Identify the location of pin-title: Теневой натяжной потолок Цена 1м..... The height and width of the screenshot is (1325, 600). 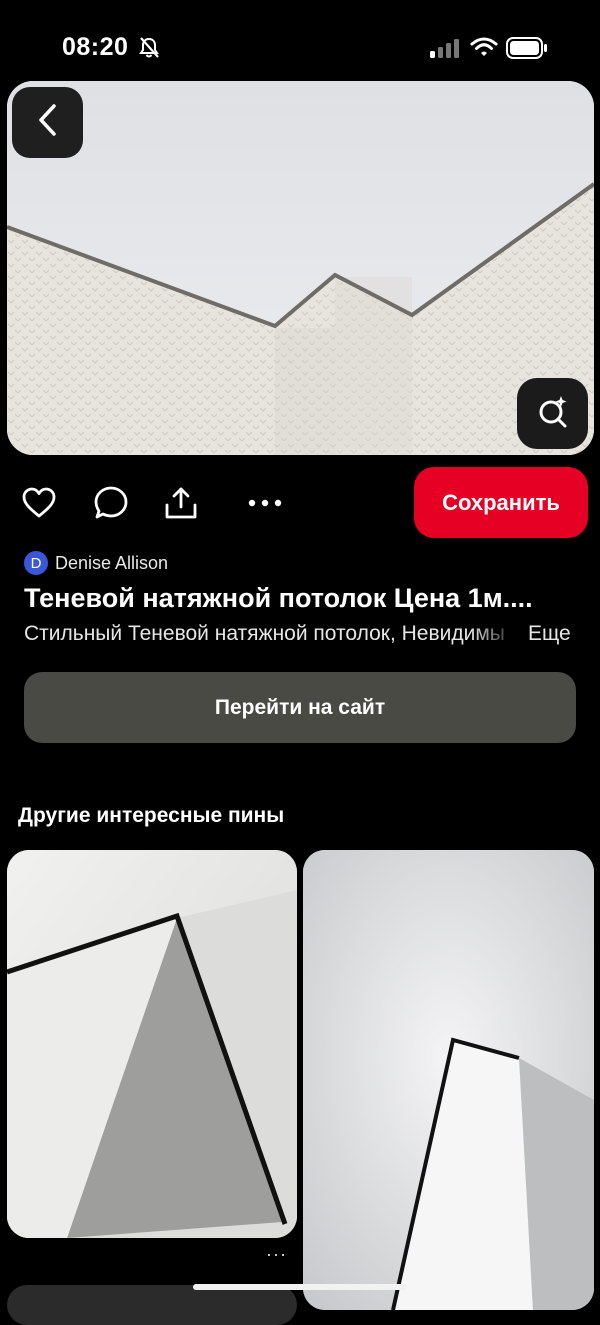
(278, 598).